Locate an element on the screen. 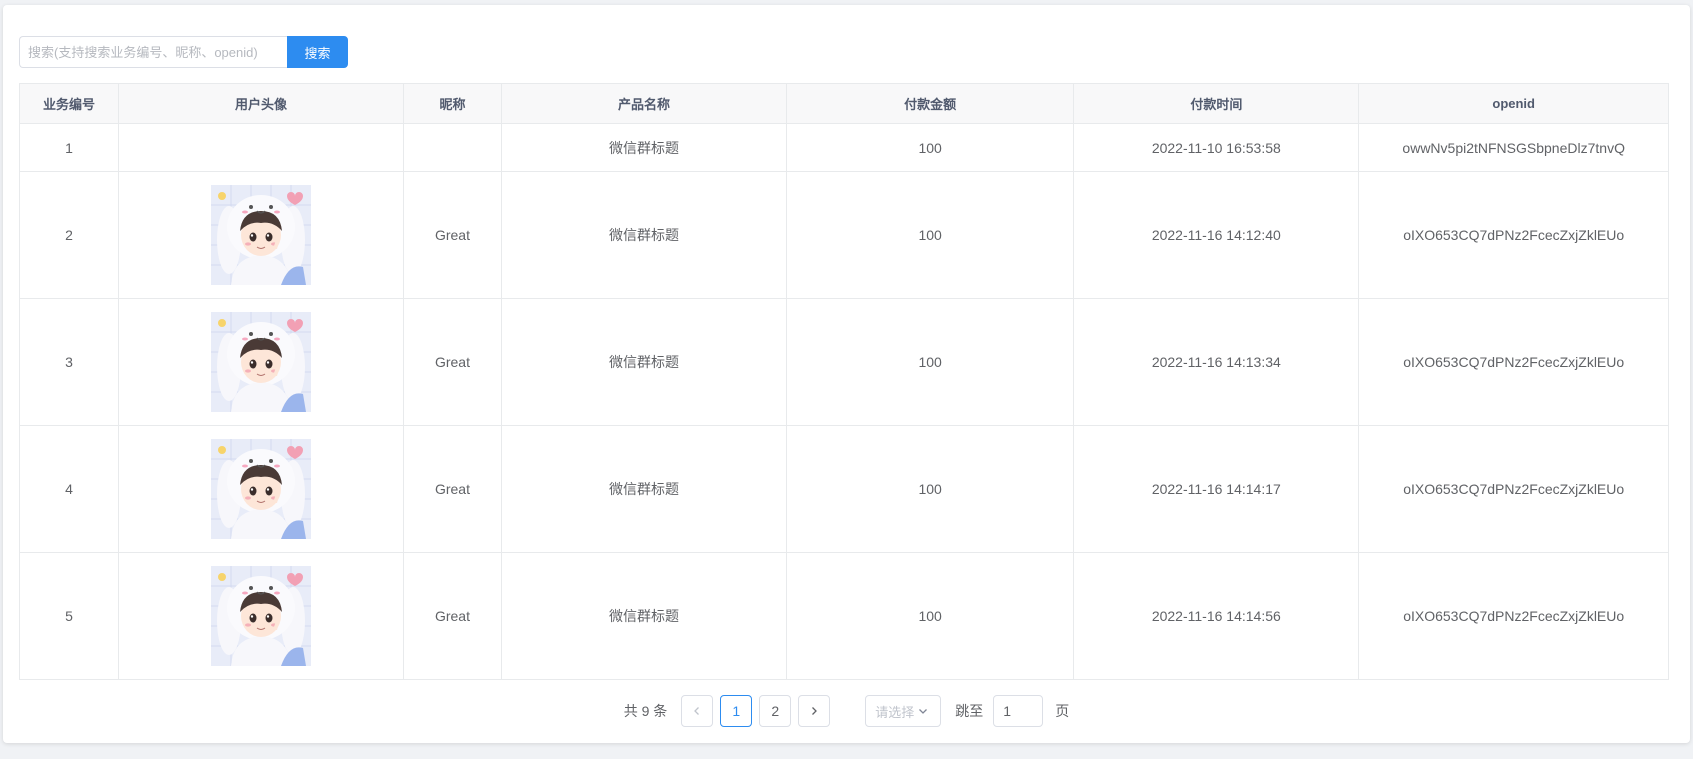  chevron-right-icon is located at coordinates (815, 711).